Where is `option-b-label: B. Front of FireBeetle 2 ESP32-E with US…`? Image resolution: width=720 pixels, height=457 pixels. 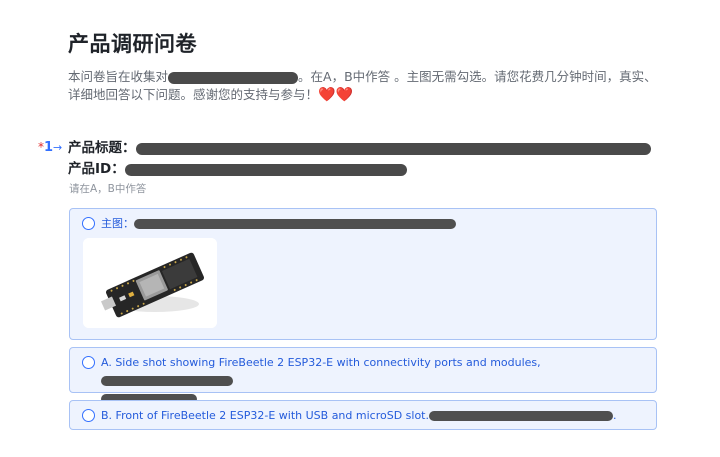 option-b-label: B. Front of FireBeetle 2 ESP32-E with US… is located at coordinates (265, 415).